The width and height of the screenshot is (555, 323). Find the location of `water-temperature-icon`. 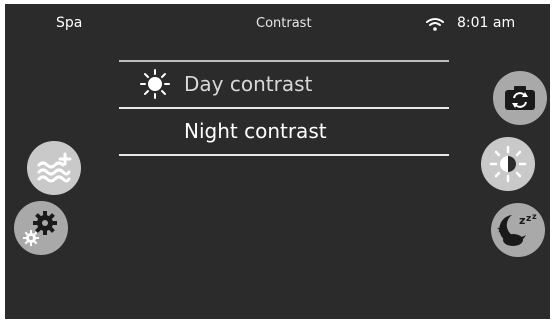

water-temperature-icon is located at coordinates (54, 167).